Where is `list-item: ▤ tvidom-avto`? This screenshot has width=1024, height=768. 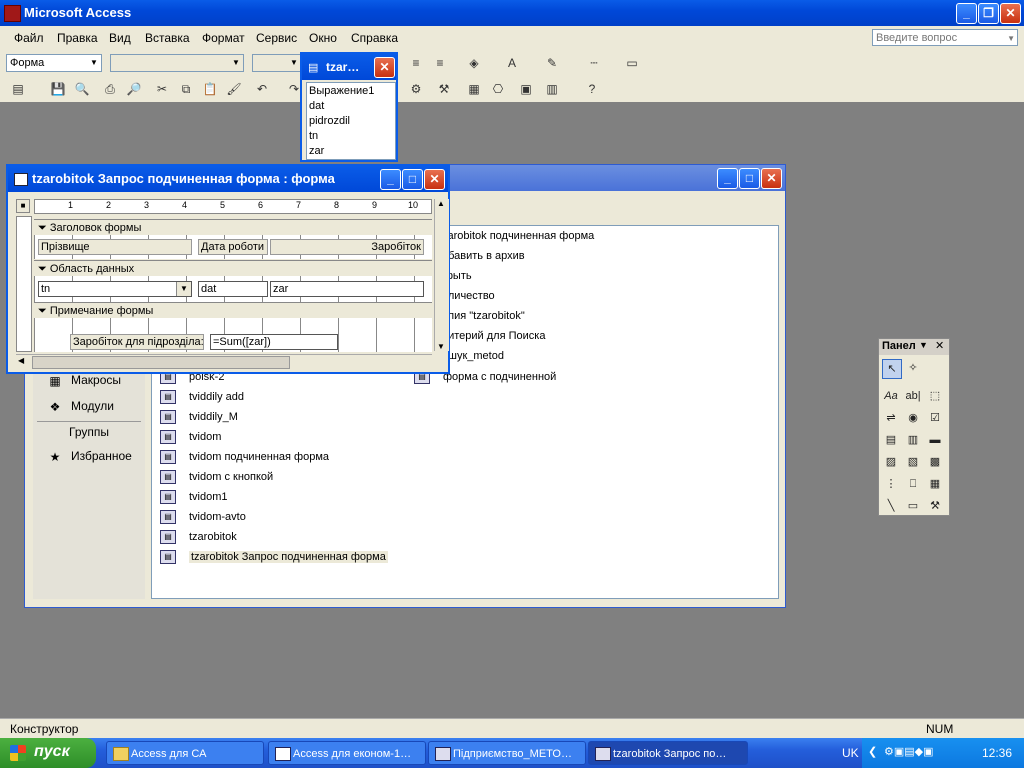 list-item: ▤ tvidom-avto is located at coordinates (203, 517).